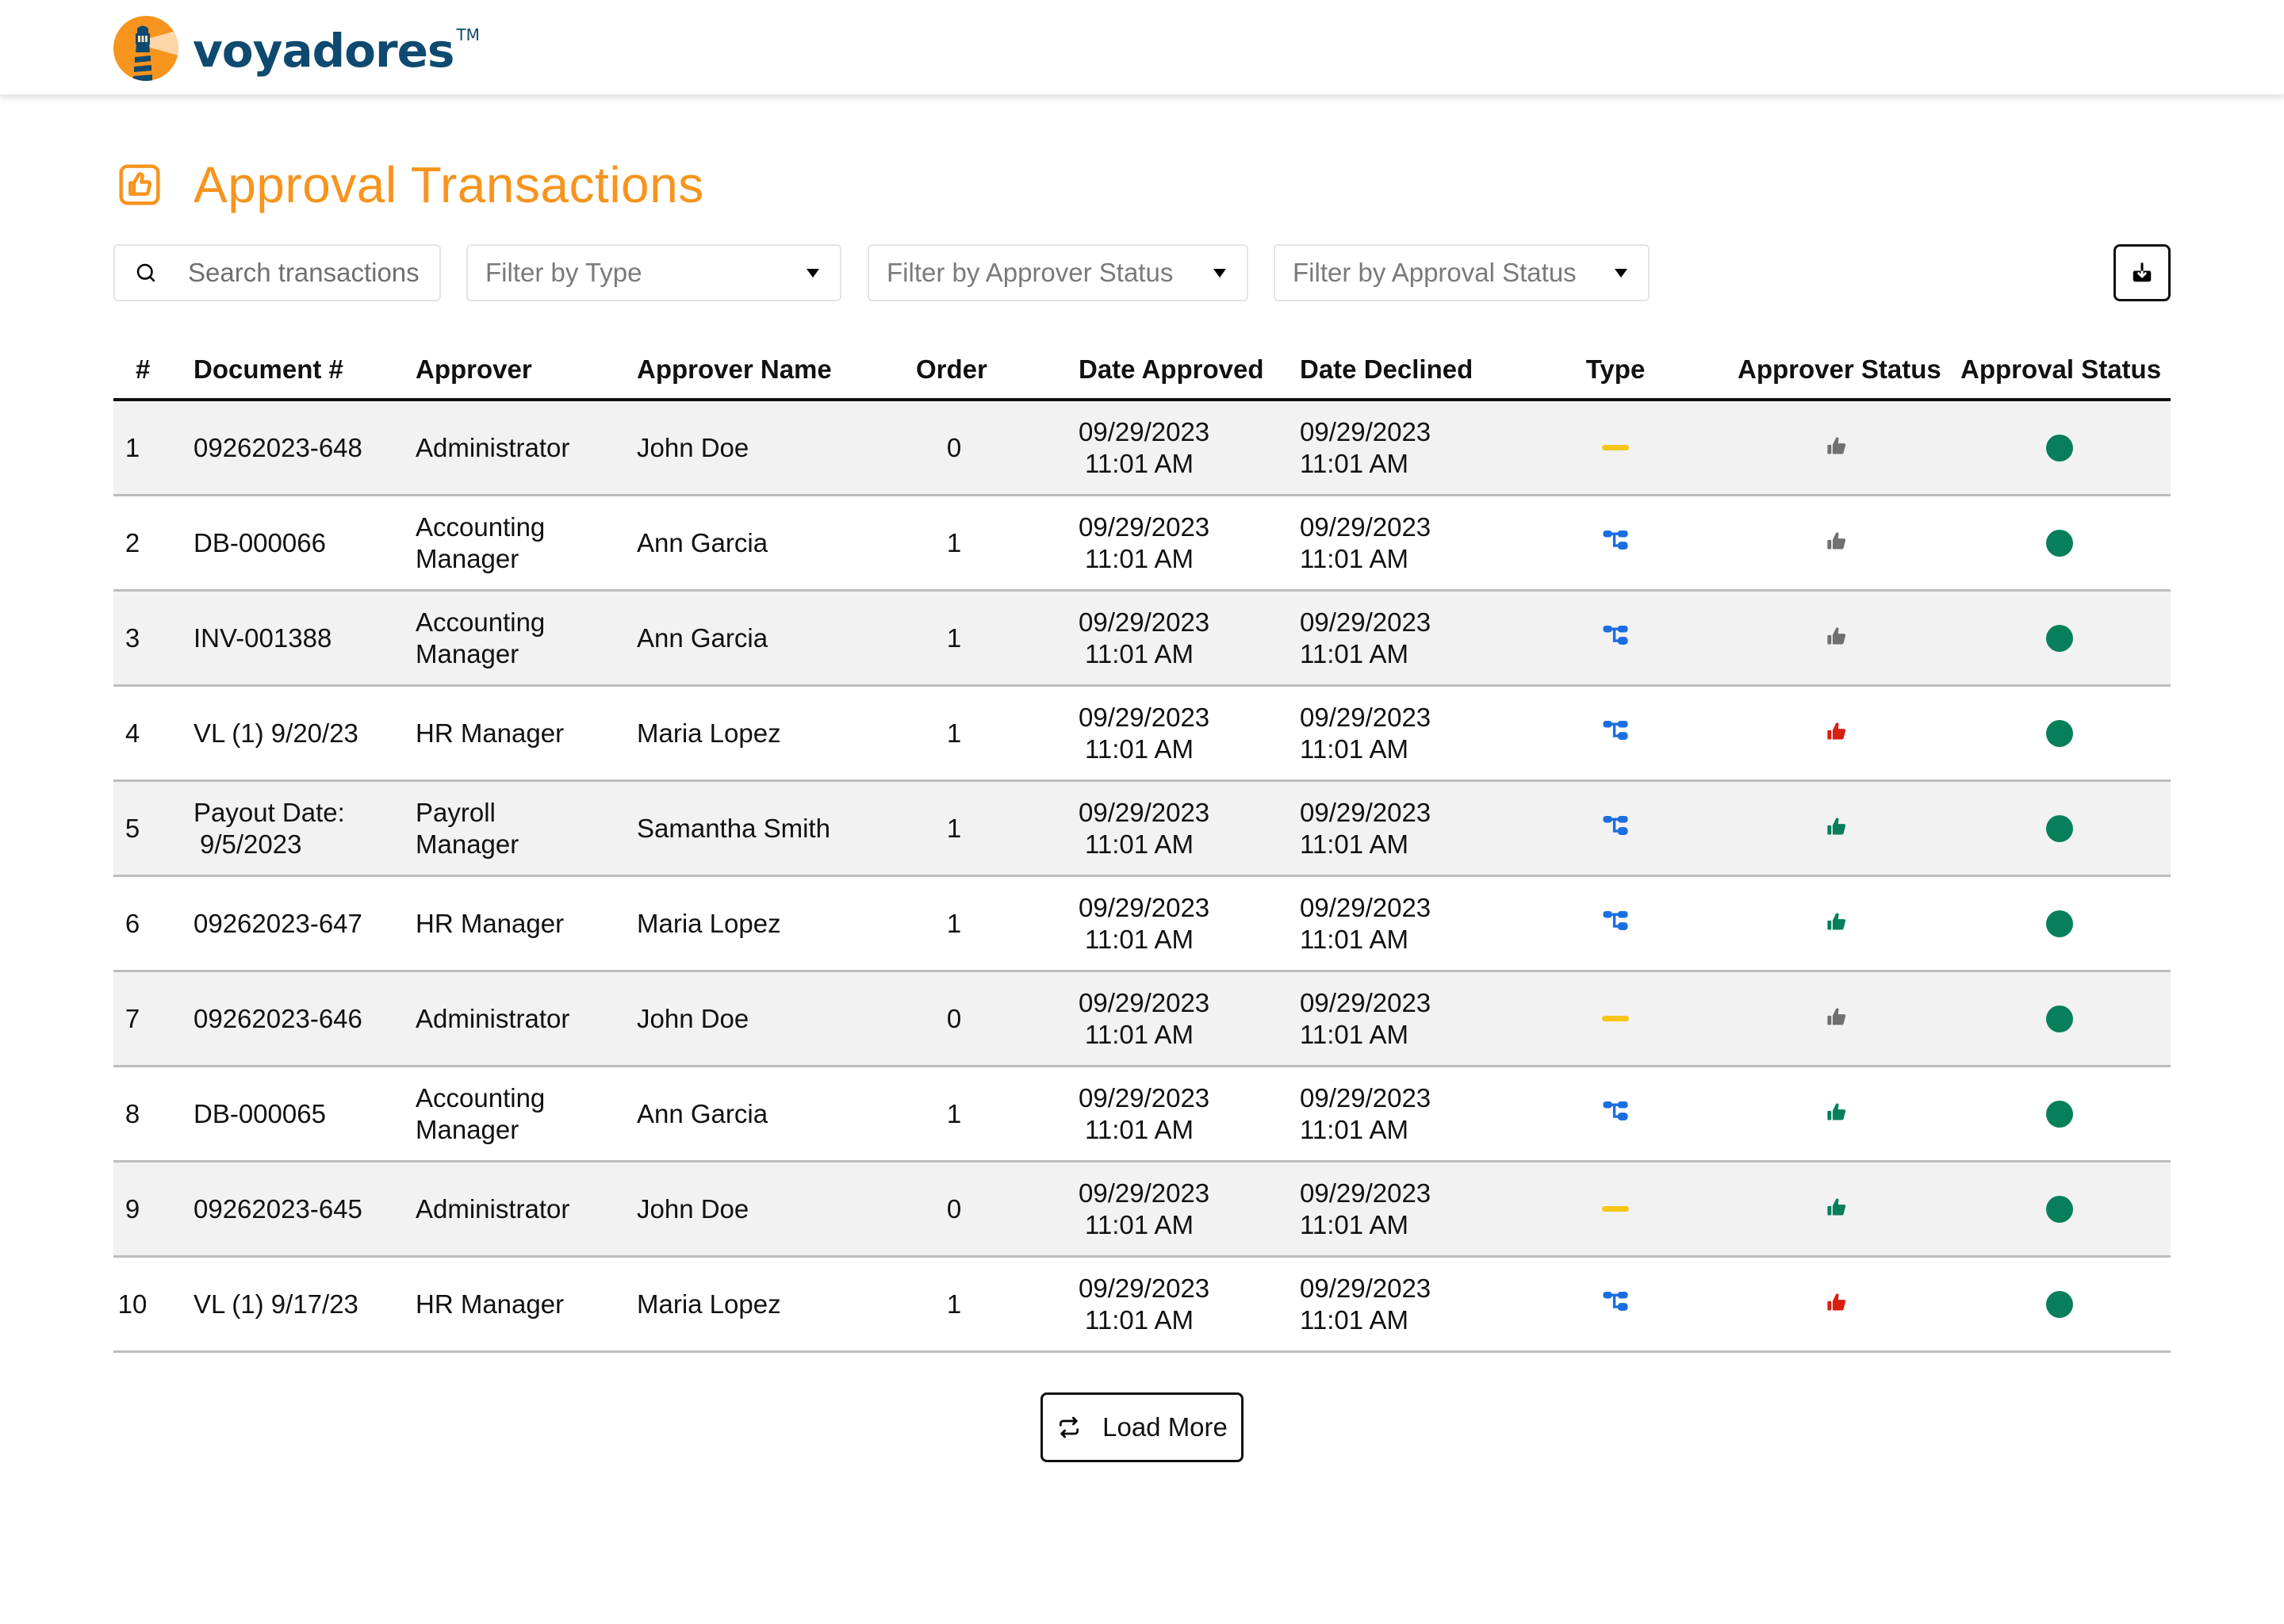  What do you see at coordinates (1462, 272) in the screenshot?
I see `approval-status-filter-select: Filter by Approval Status` at bounding box center [1462, 272].